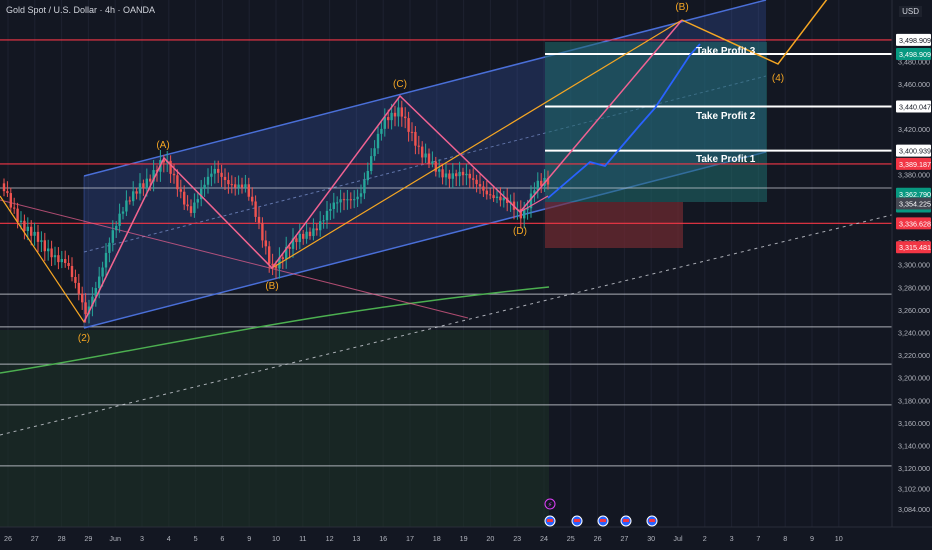  What do you see at coordinates (914, 468) in the screenshot?
I see `price-tick-label: 3,120.000` at bounding box center [914, 468].